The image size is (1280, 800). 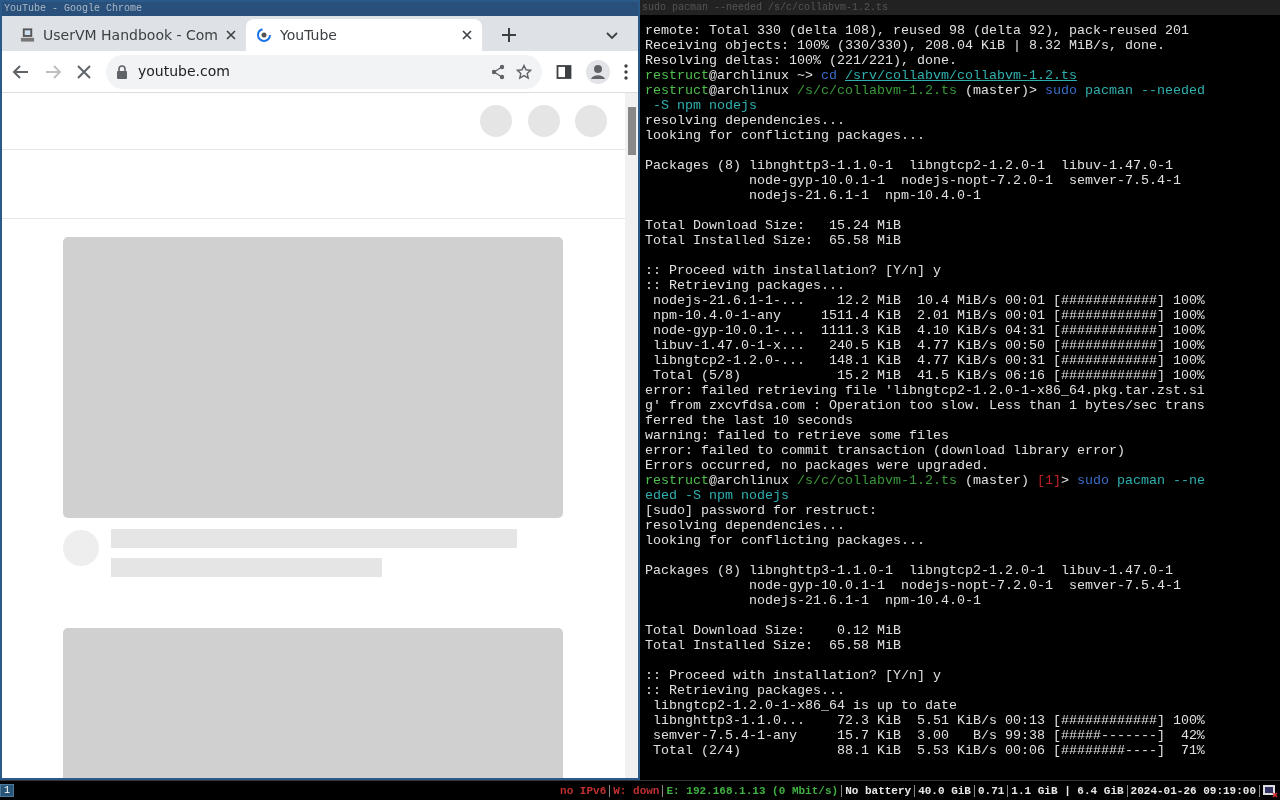 What do you see at coordinates (929, 735) in the screenshot?
I see `terminal-line: semver-7.5.4-1-any 15.7 KiB 3.00 B/s 99:38 [#####-------] 42%` at bounding box center [929, 735].